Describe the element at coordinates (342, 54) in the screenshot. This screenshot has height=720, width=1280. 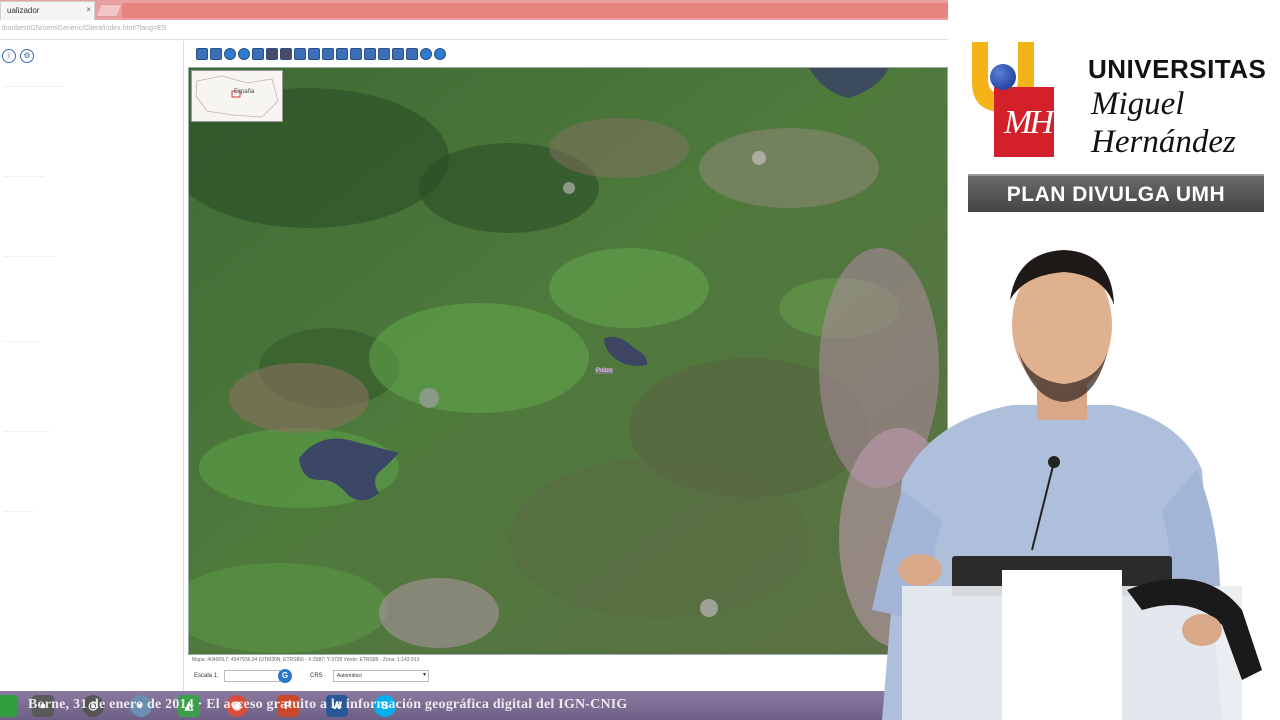
I see `move-tool-button` at that location.